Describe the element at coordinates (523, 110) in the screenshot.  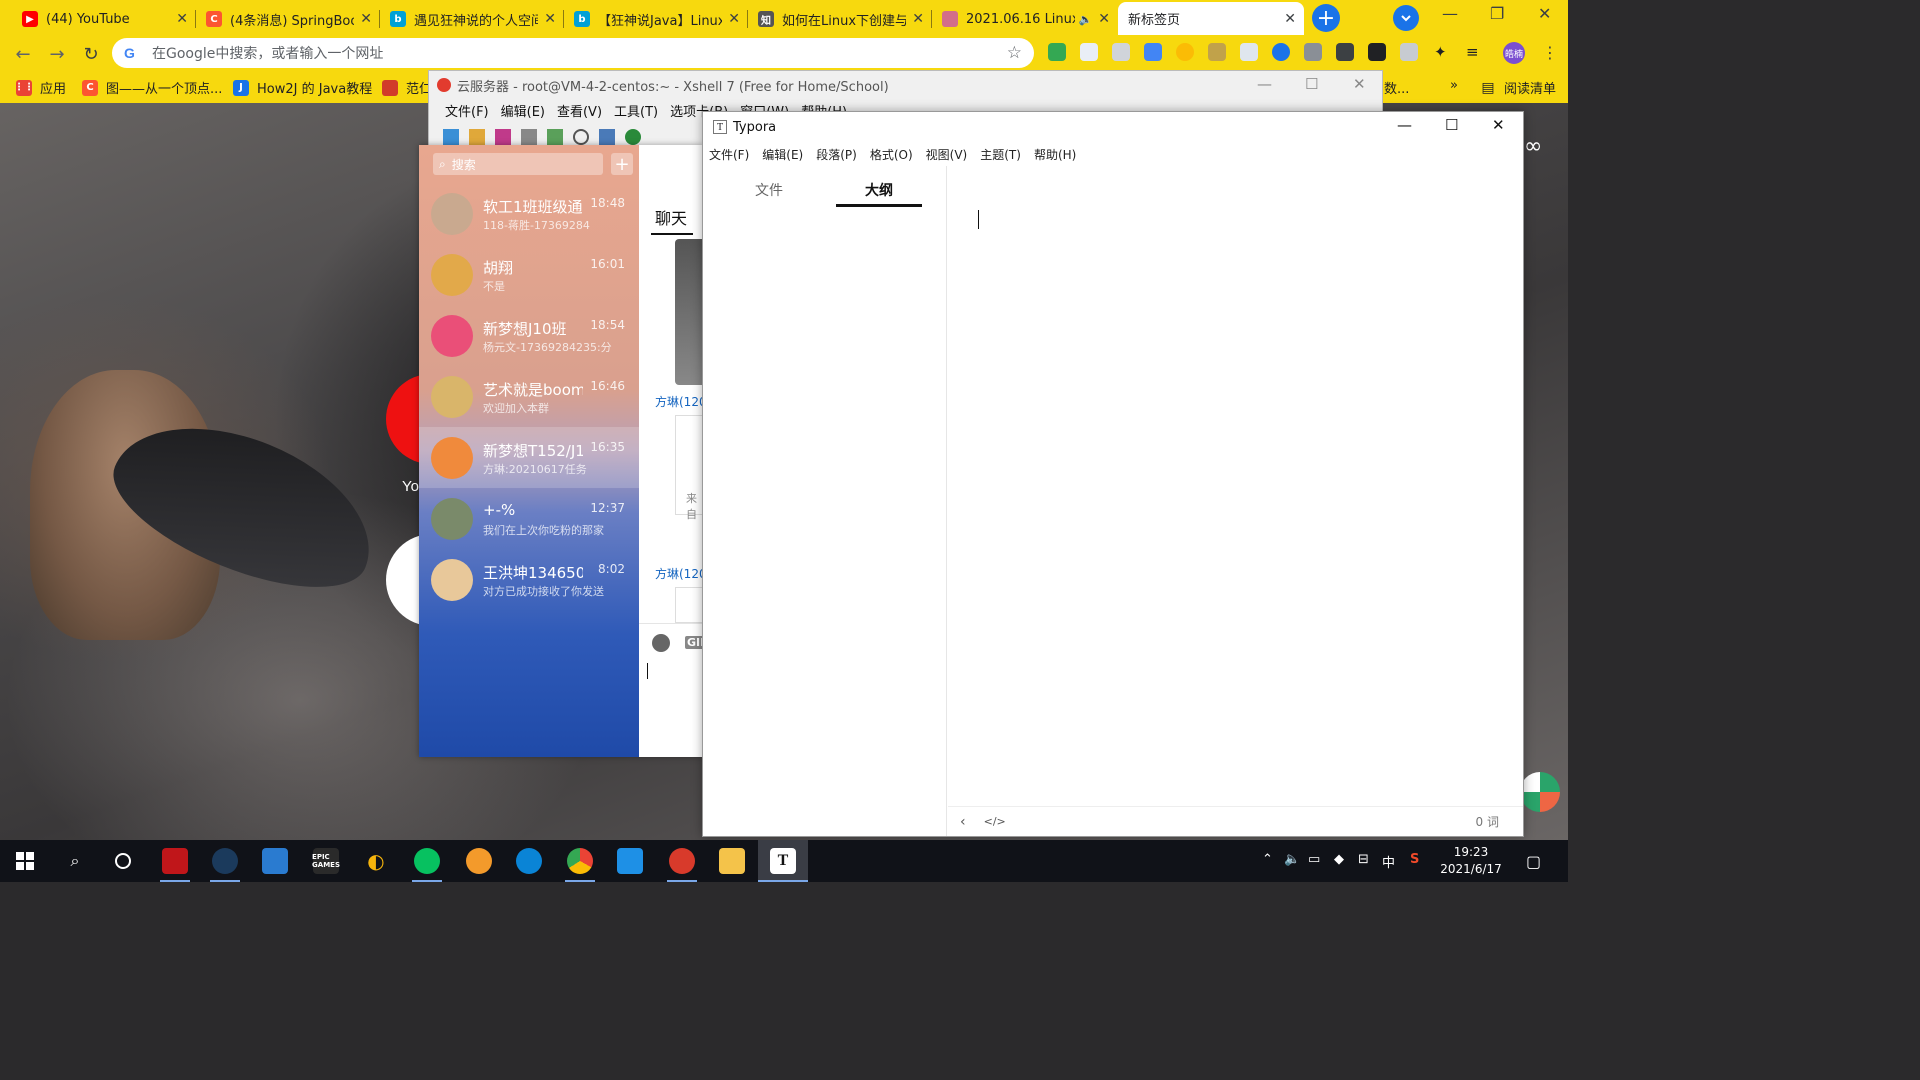
I see `xshell-menu-edit: 编辑(E)` at that location.